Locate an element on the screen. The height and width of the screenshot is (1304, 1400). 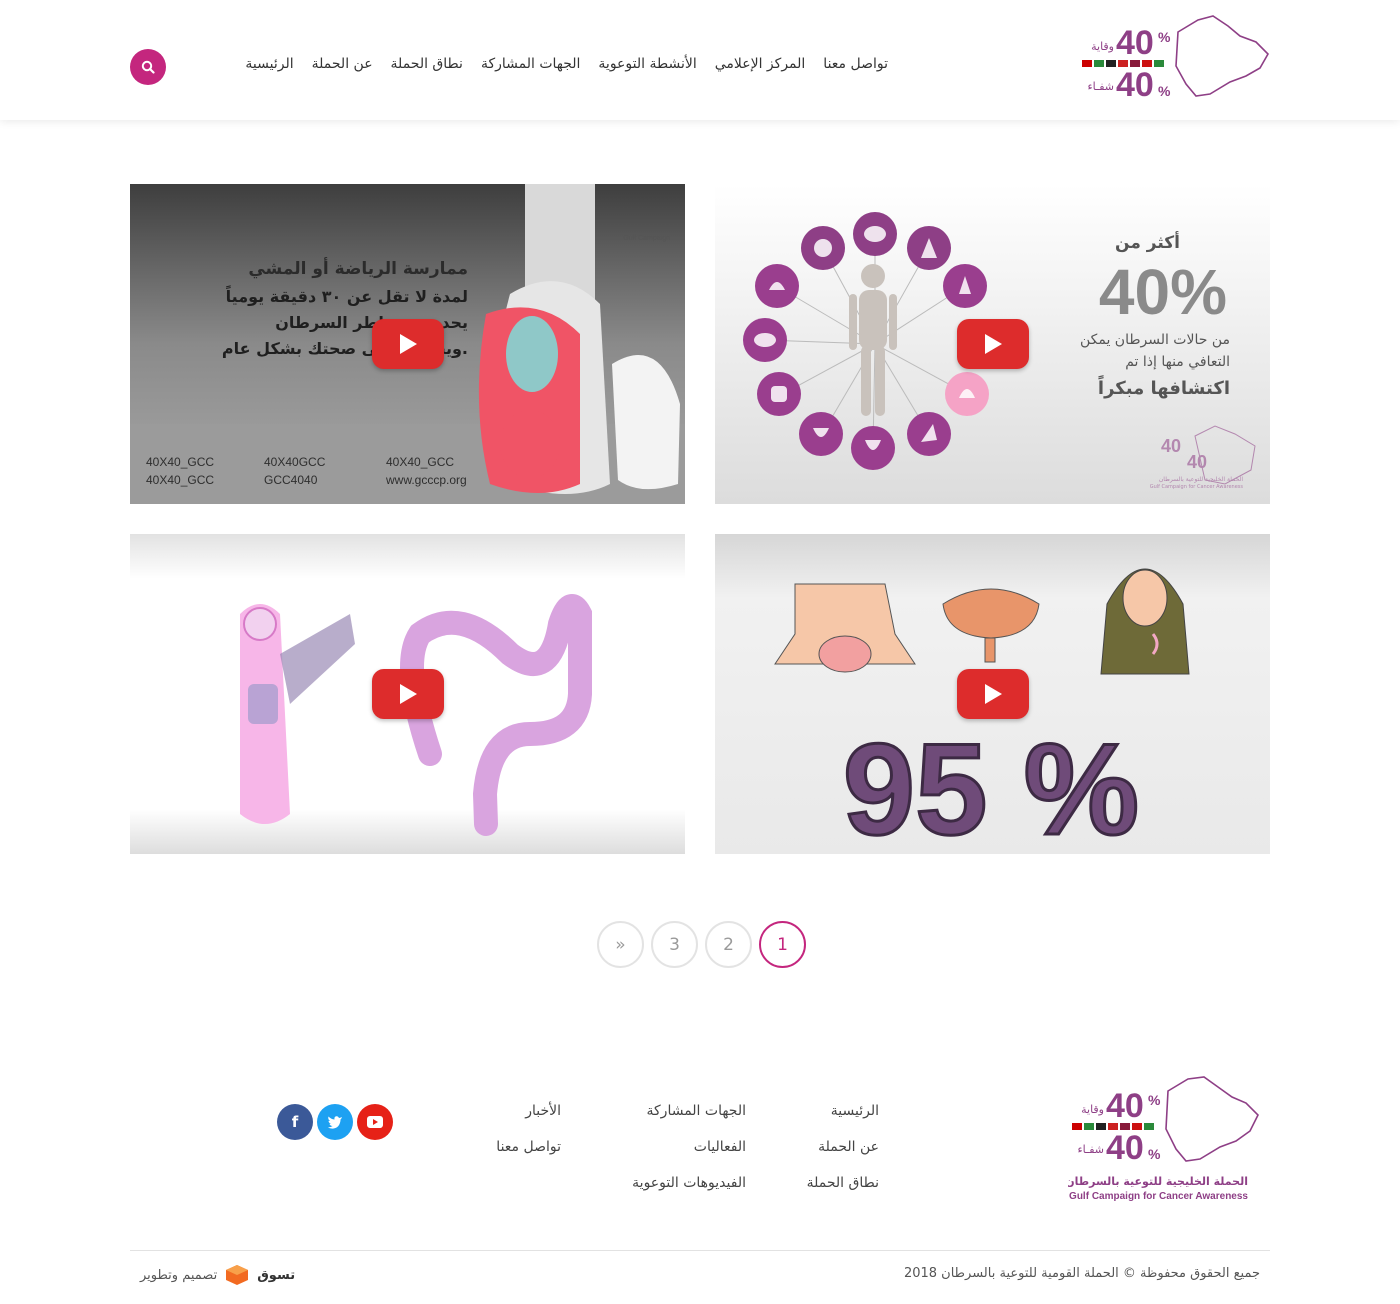
video-card-95-percent: 95 % is located at coordinates (992, 694).